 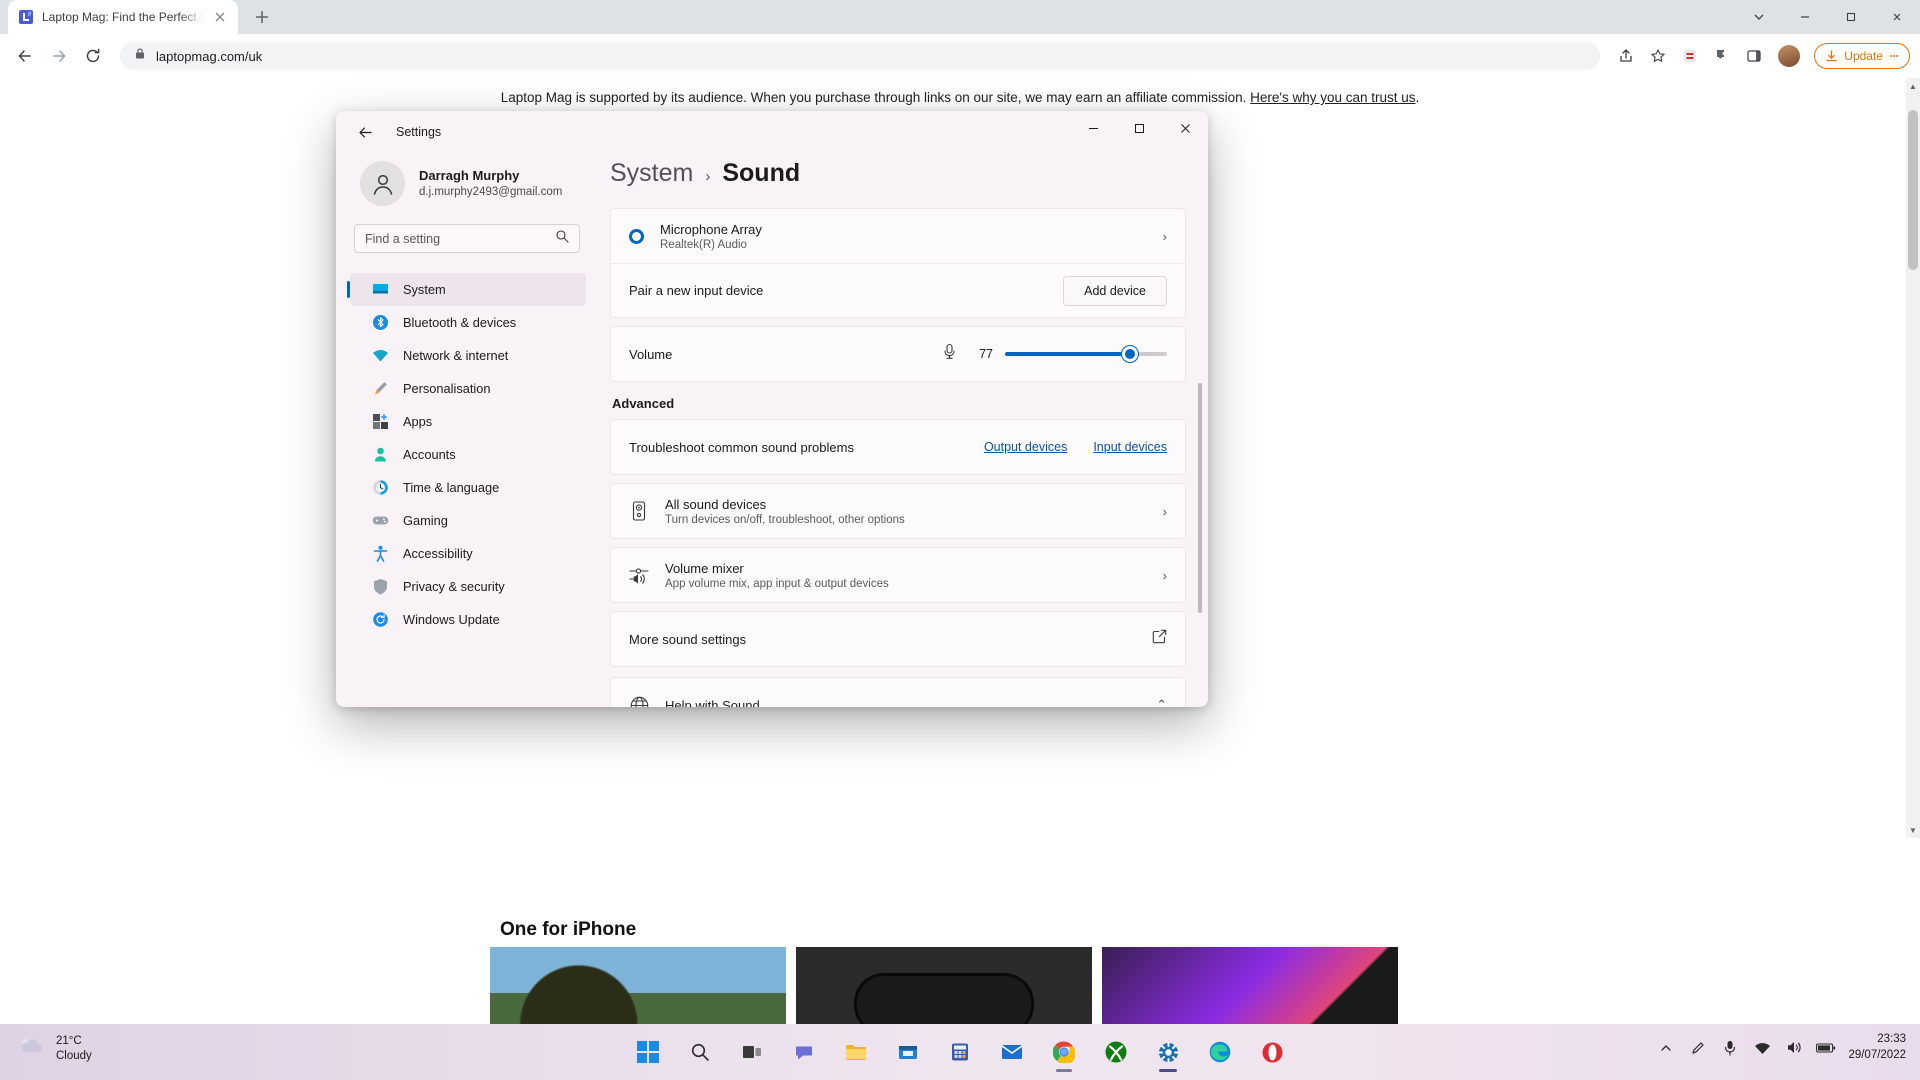 I want to click on trust-us-link: Here's why you can trust us, so click(x=1332, y=97).